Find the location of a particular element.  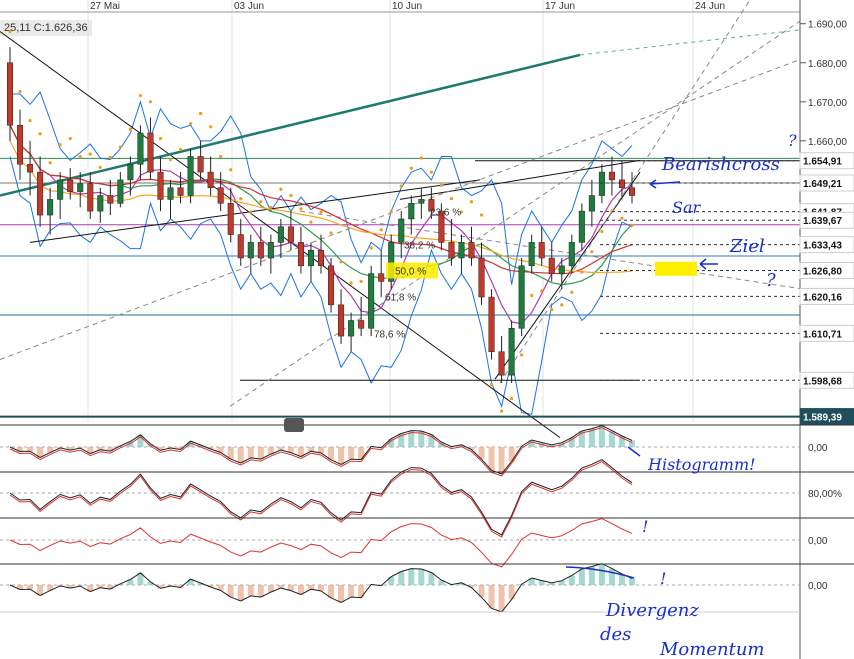

panel-tick-label: 80,00% is located at coordinates (825, 494).